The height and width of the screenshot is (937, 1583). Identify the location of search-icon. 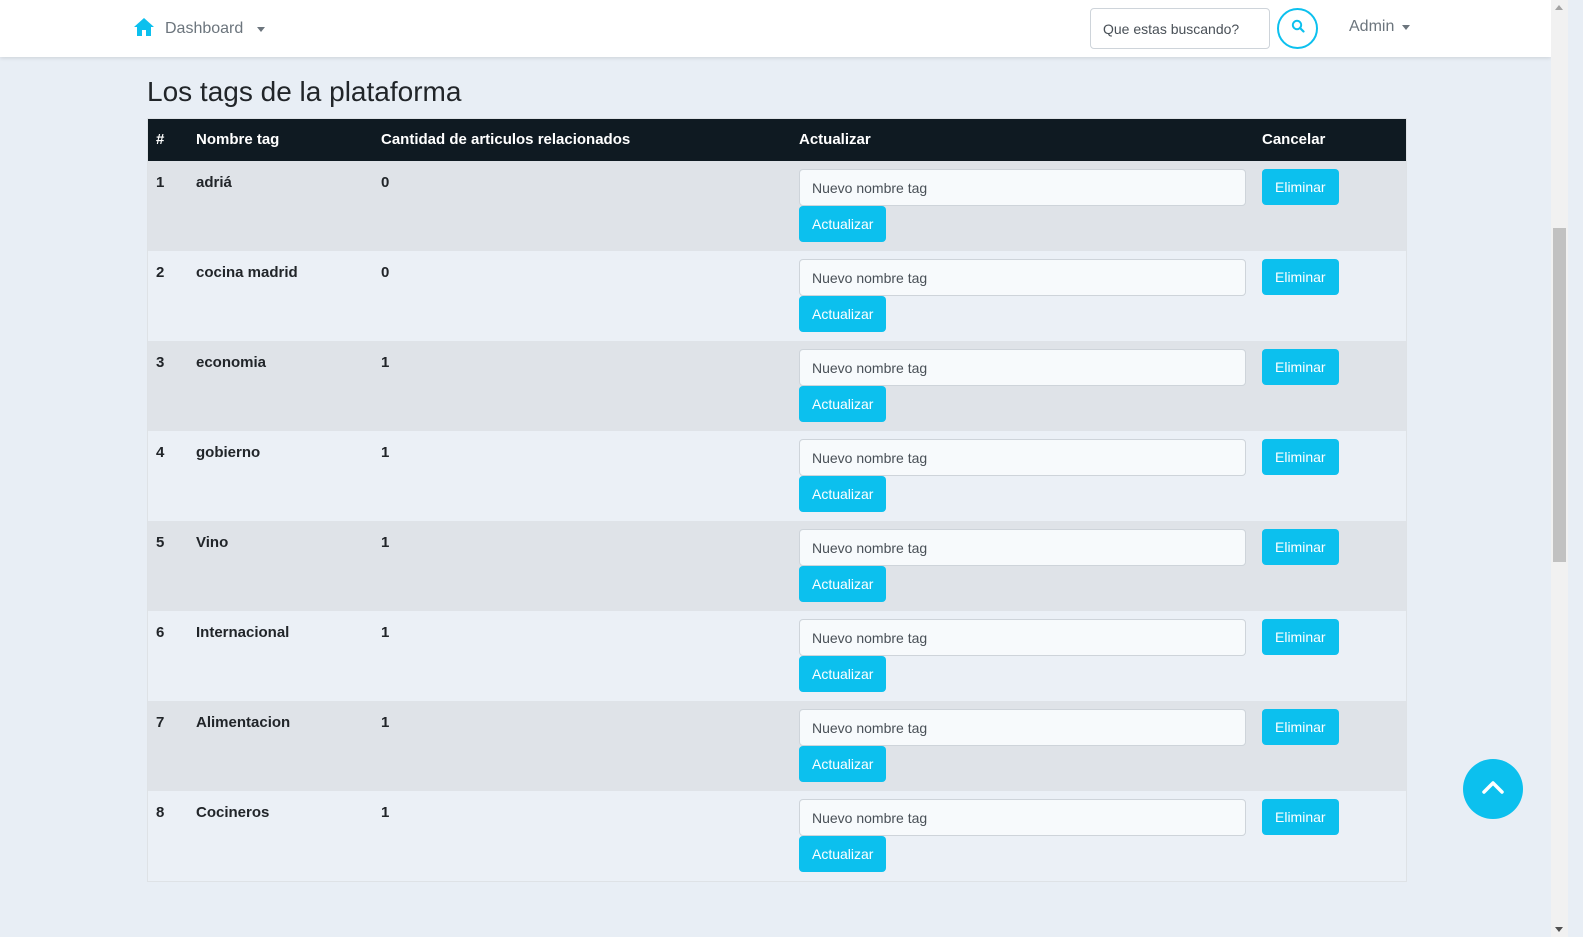
(1298, 28).